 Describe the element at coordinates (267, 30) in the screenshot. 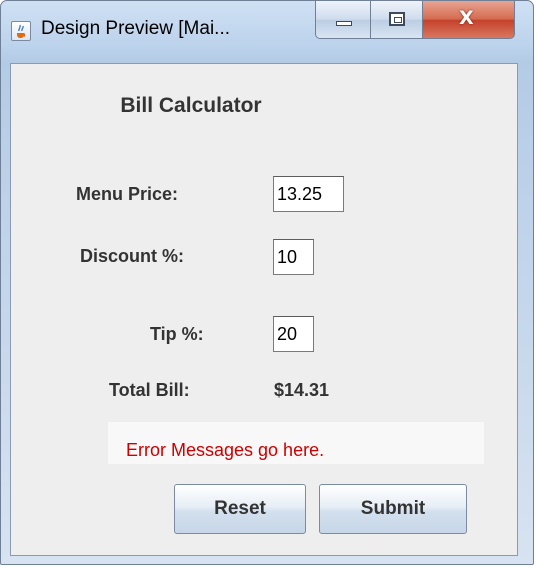

I see `title-bar: Design Preview [Mai... X` at that location.